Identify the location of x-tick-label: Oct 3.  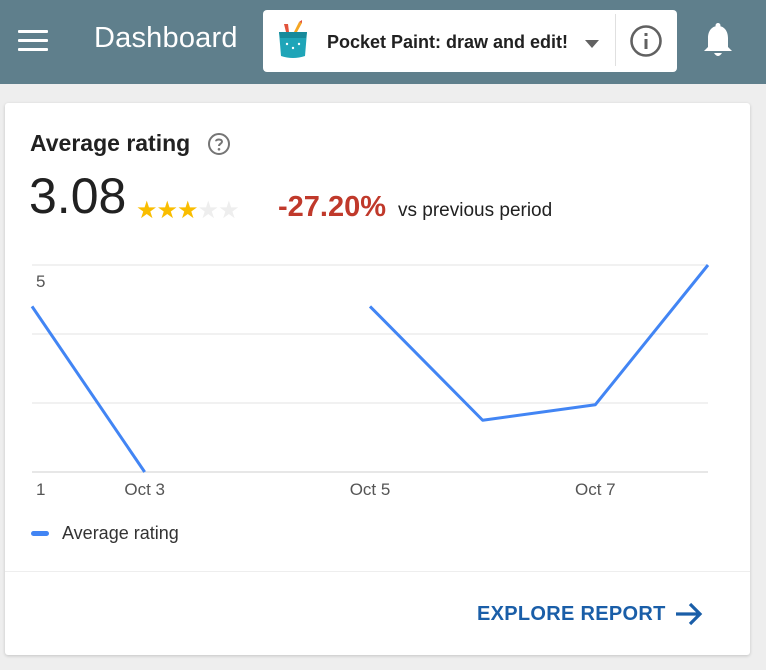
(144, 489).